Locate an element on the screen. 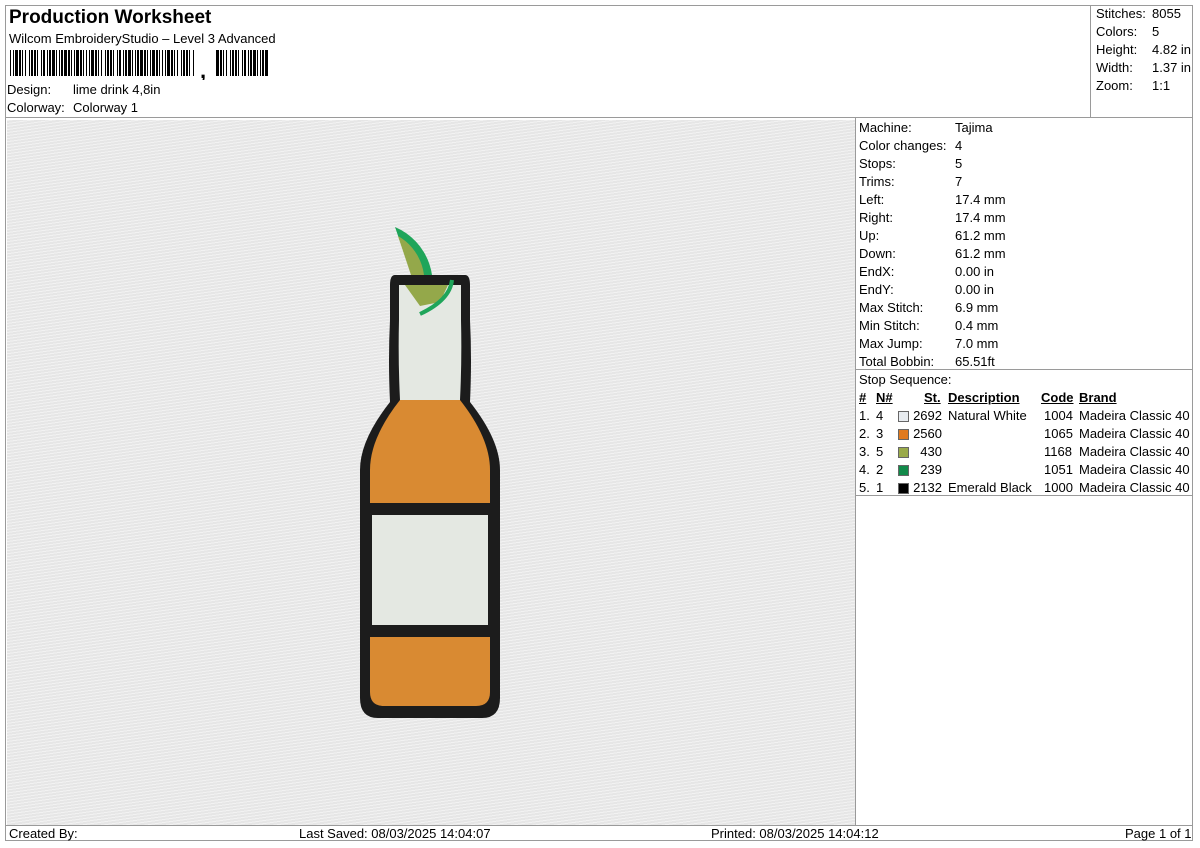 This screenshot has width=1200, height=848. row-code: 1000 is located at coordinates (1058, 487).